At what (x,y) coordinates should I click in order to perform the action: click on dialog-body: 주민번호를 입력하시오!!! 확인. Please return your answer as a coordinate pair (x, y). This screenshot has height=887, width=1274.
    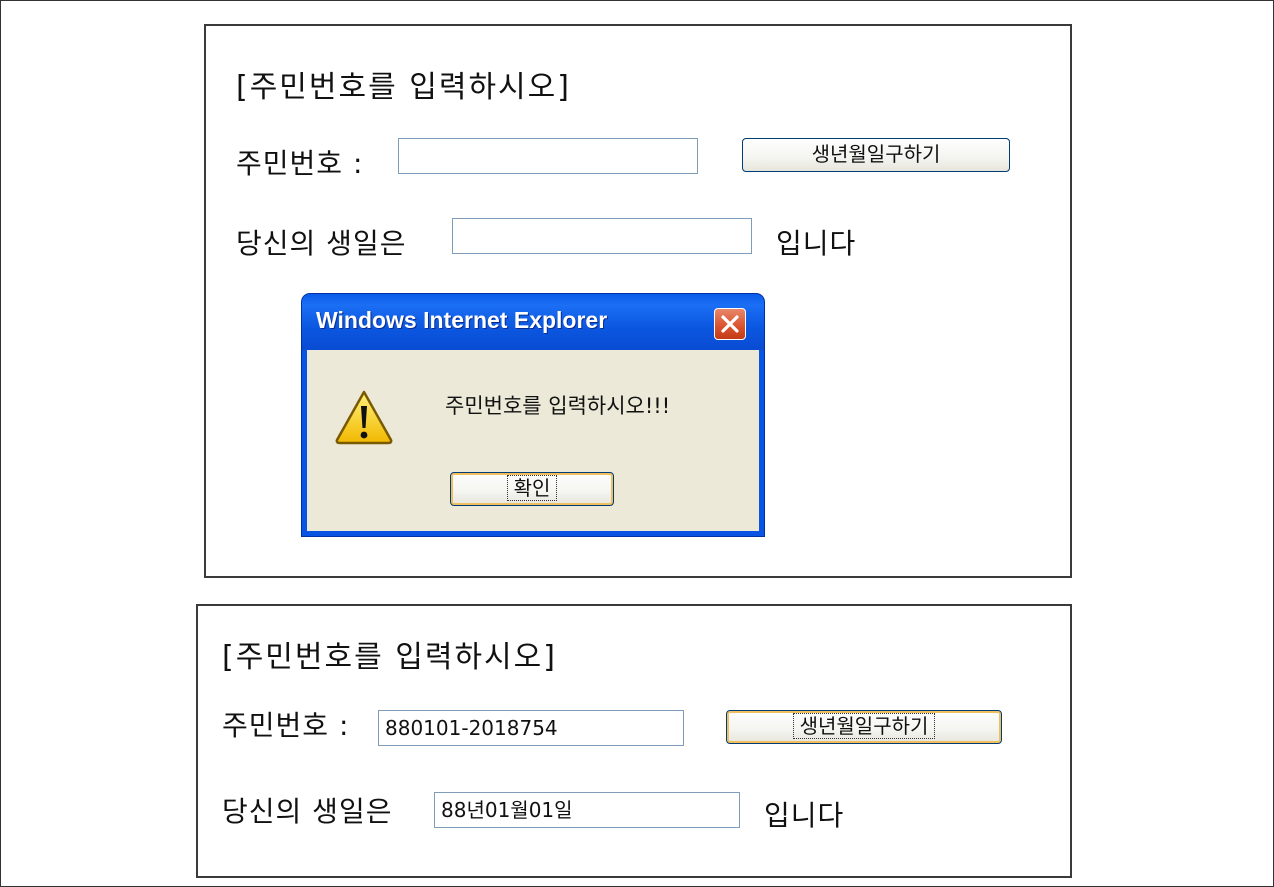
    Looking at the image, I should click on (533, 440).